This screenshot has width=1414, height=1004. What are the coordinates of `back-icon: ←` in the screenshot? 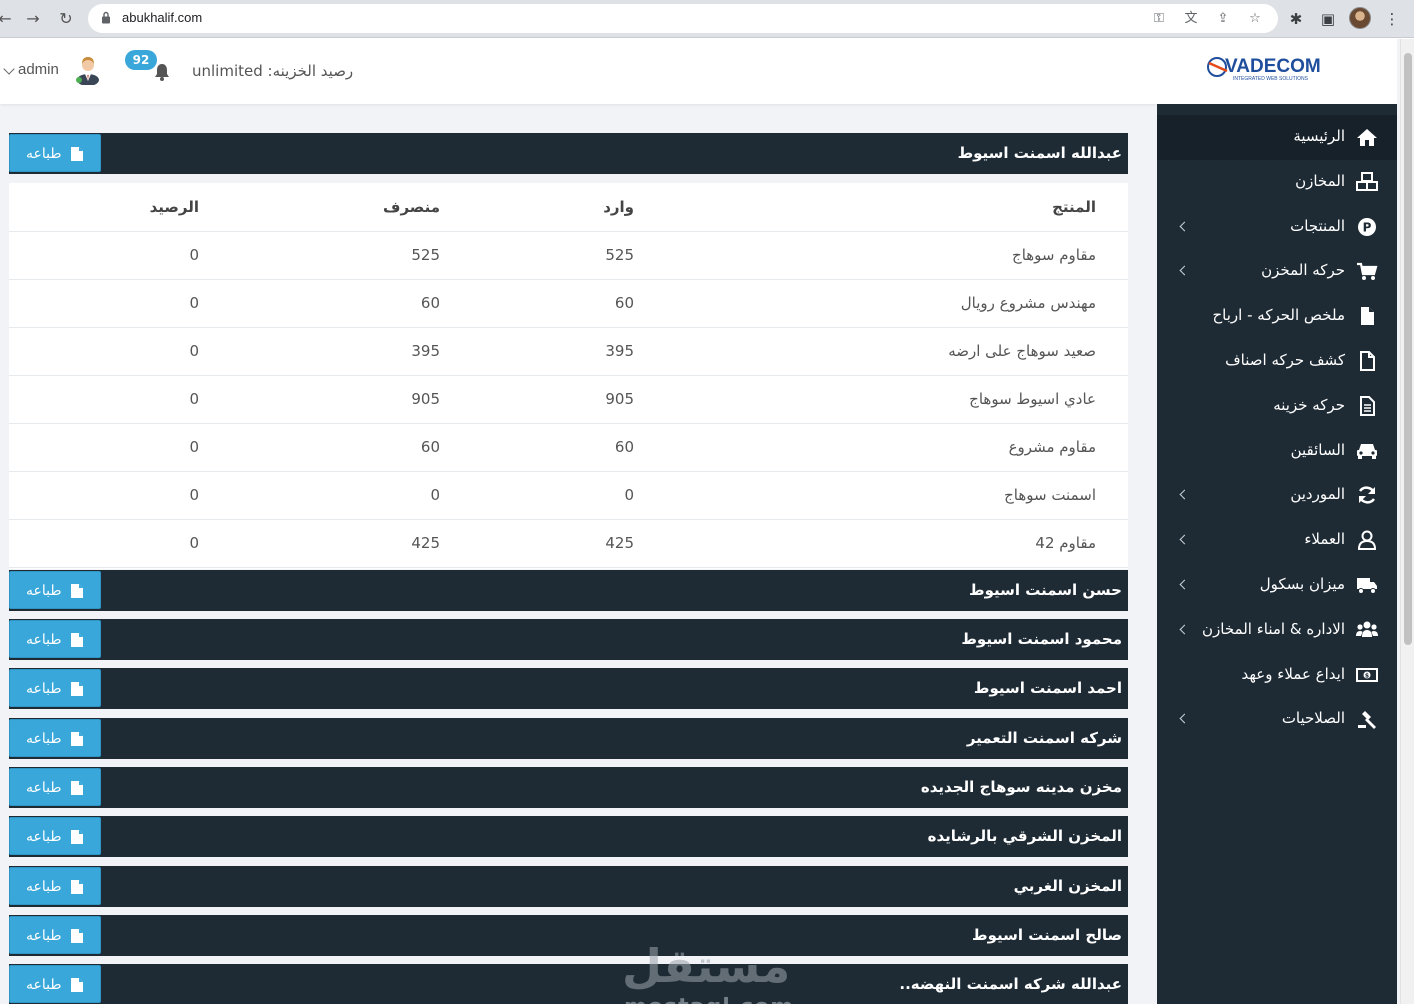 It's located at (8, 19).